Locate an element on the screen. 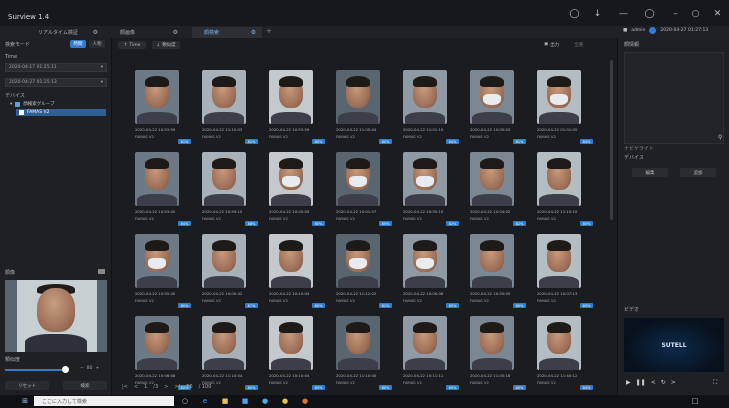  download-icon: ↓ is located at coordinates (597, 13).